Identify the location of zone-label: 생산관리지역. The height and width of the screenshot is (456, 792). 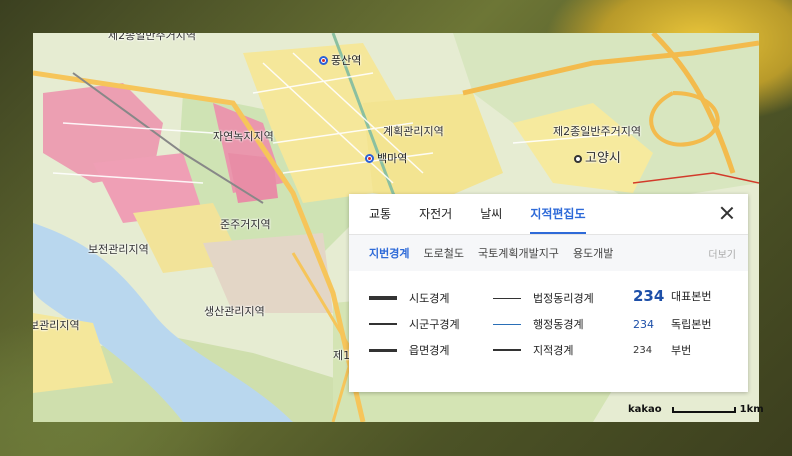
(234, 311).